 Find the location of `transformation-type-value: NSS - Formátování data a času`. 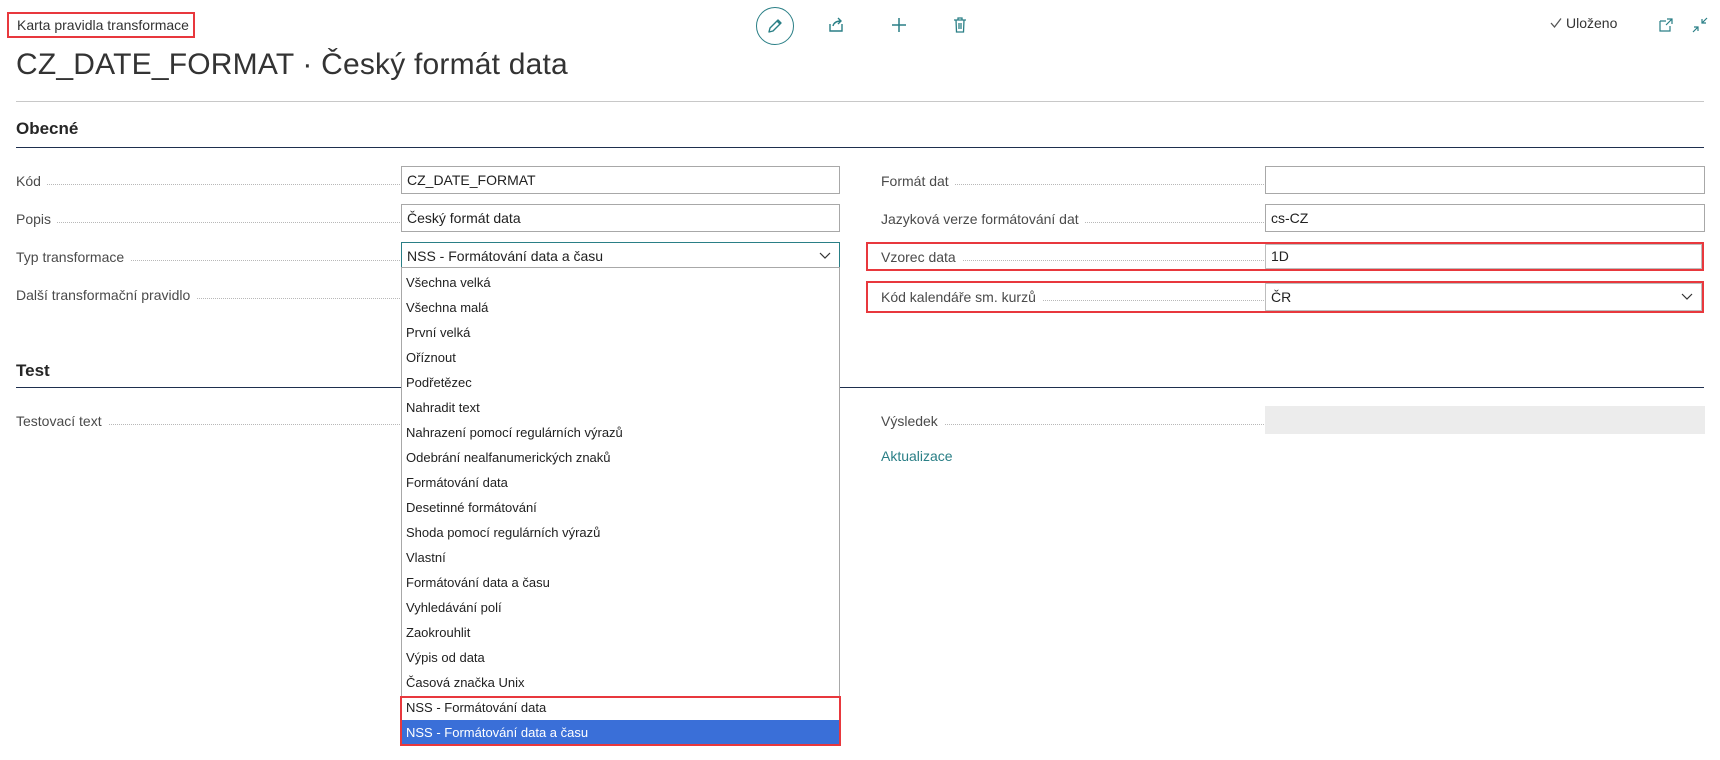

transformation-type-value: NSS - Formátování data a času is located at coordinates (505, 256).